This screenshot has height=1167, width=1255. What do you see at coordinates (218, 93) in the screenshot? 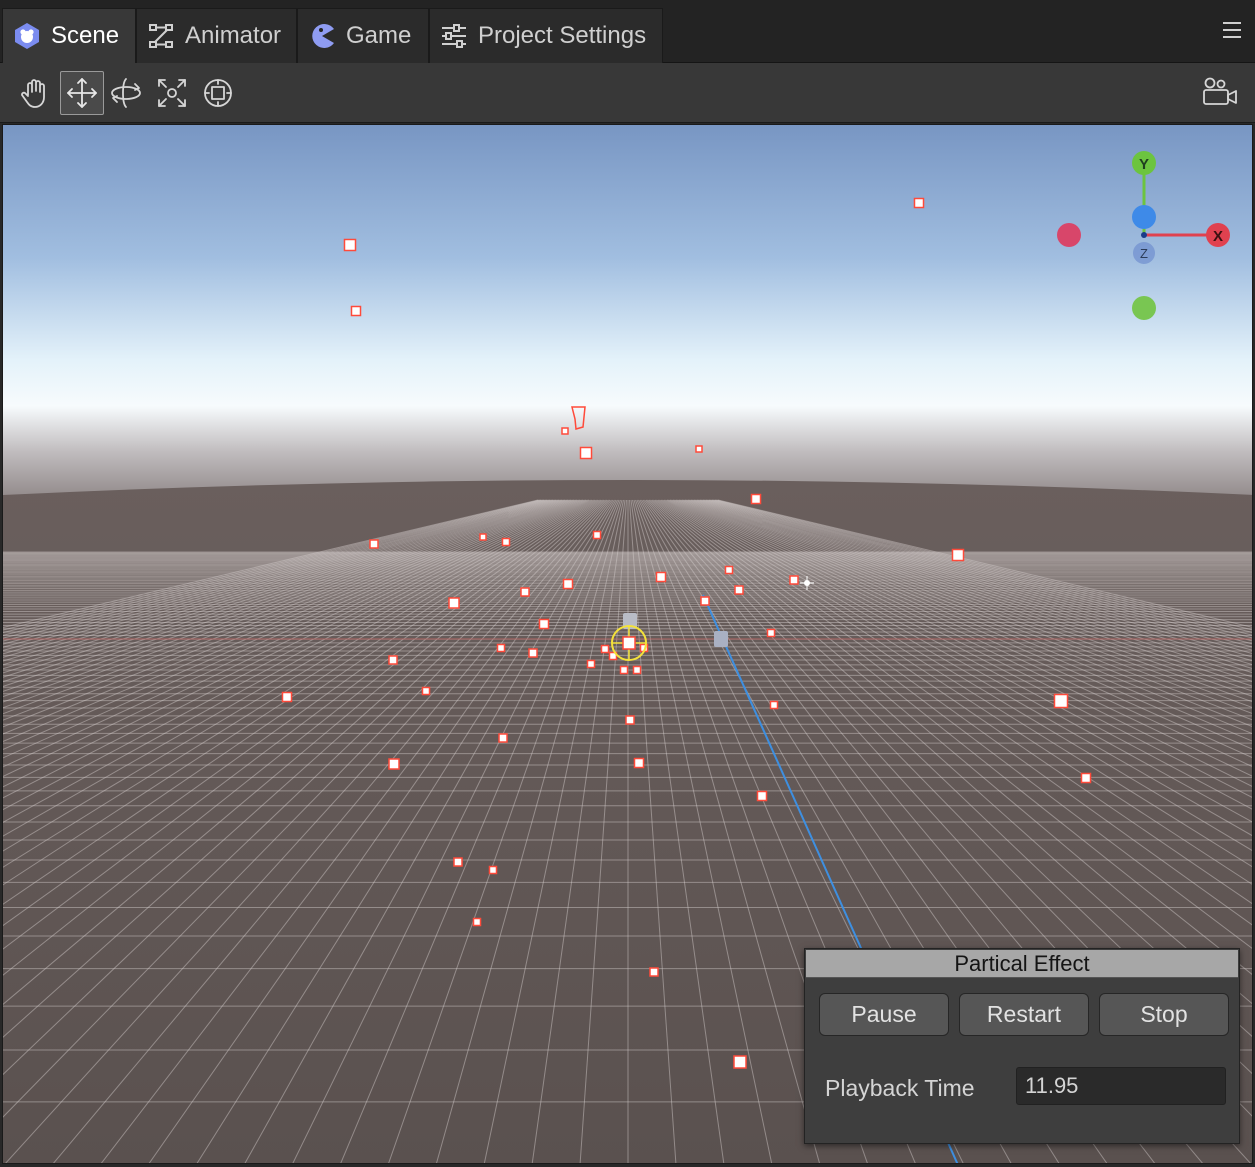
I see `rect-tool-icon` at bounding box center [218, 93].